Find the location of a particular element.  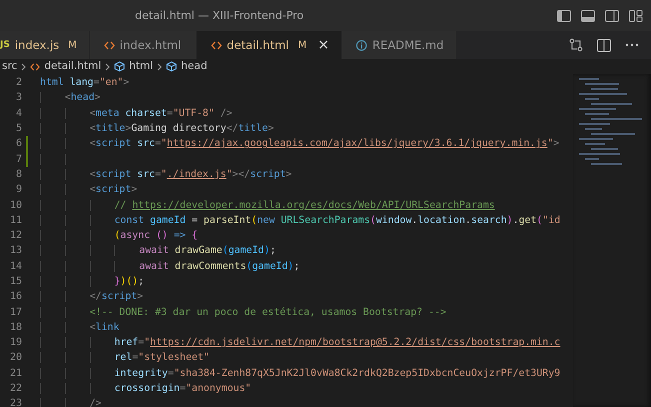

secondary-sidebar-icon is located at coordinates (612, 16).